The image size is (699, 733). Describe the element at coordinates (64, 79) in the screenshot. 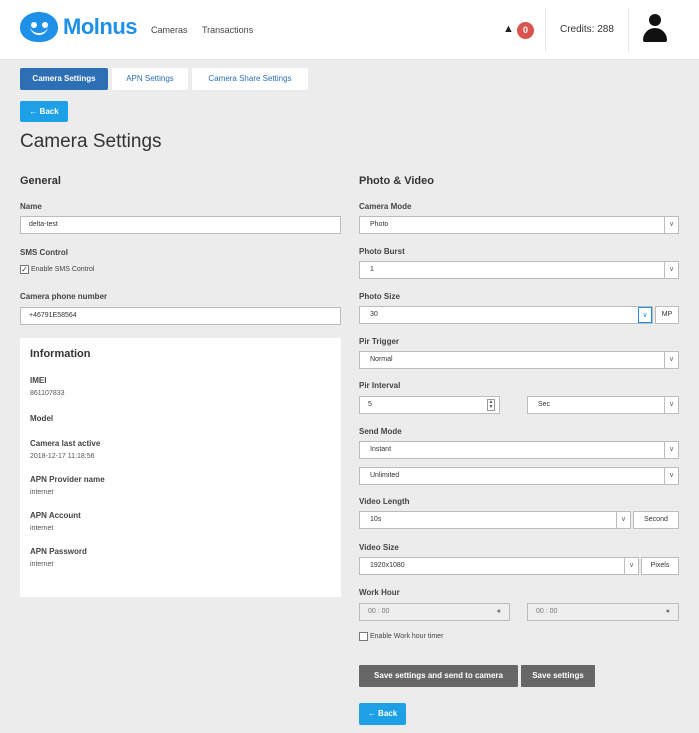

I see `tab-camera-settings: Camera Settings` at that location.